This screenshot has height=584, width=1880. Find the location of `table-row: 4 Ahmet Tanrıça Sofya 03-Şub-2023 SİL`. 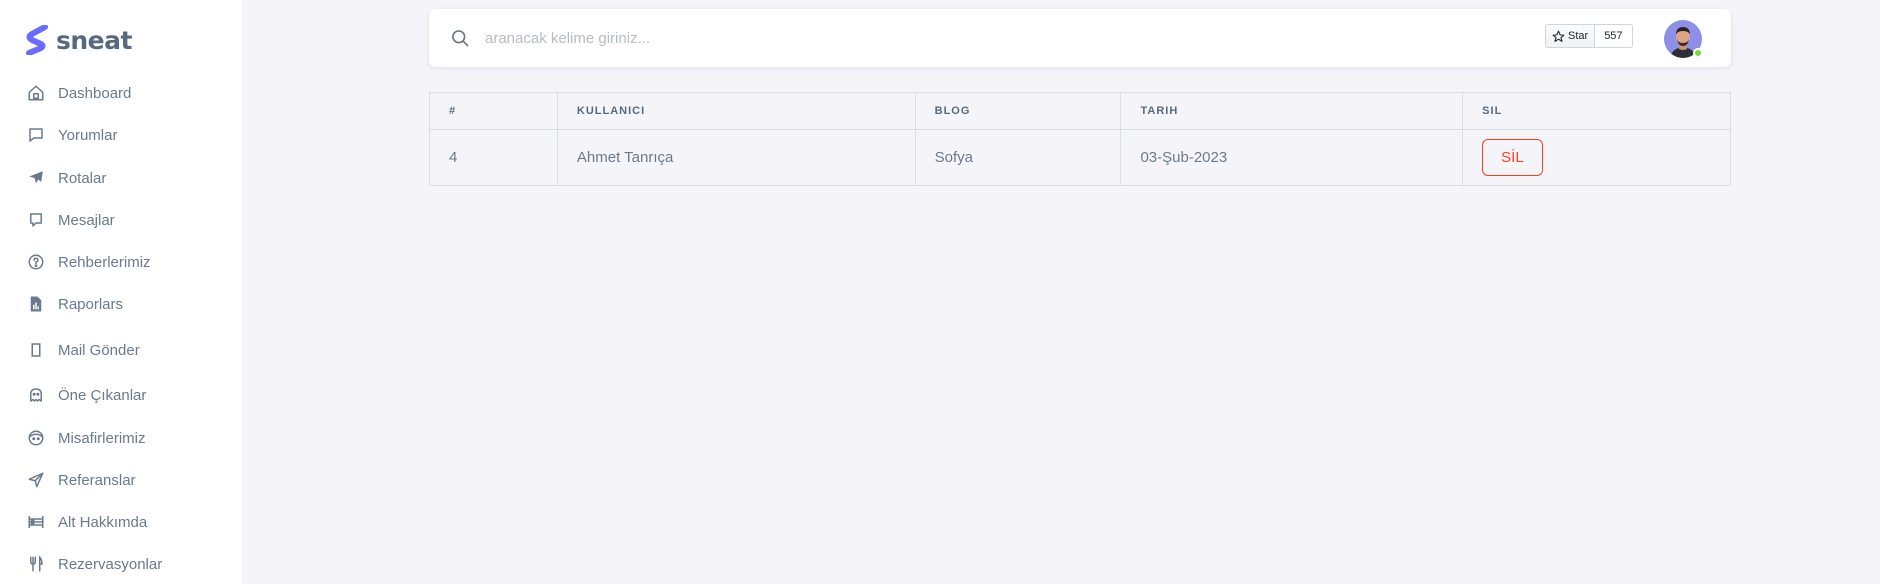

table-row: 4 Ahmet Tanrıça Sofya 03-Şub-2023 SİL is located at coordinates (1080, 157).